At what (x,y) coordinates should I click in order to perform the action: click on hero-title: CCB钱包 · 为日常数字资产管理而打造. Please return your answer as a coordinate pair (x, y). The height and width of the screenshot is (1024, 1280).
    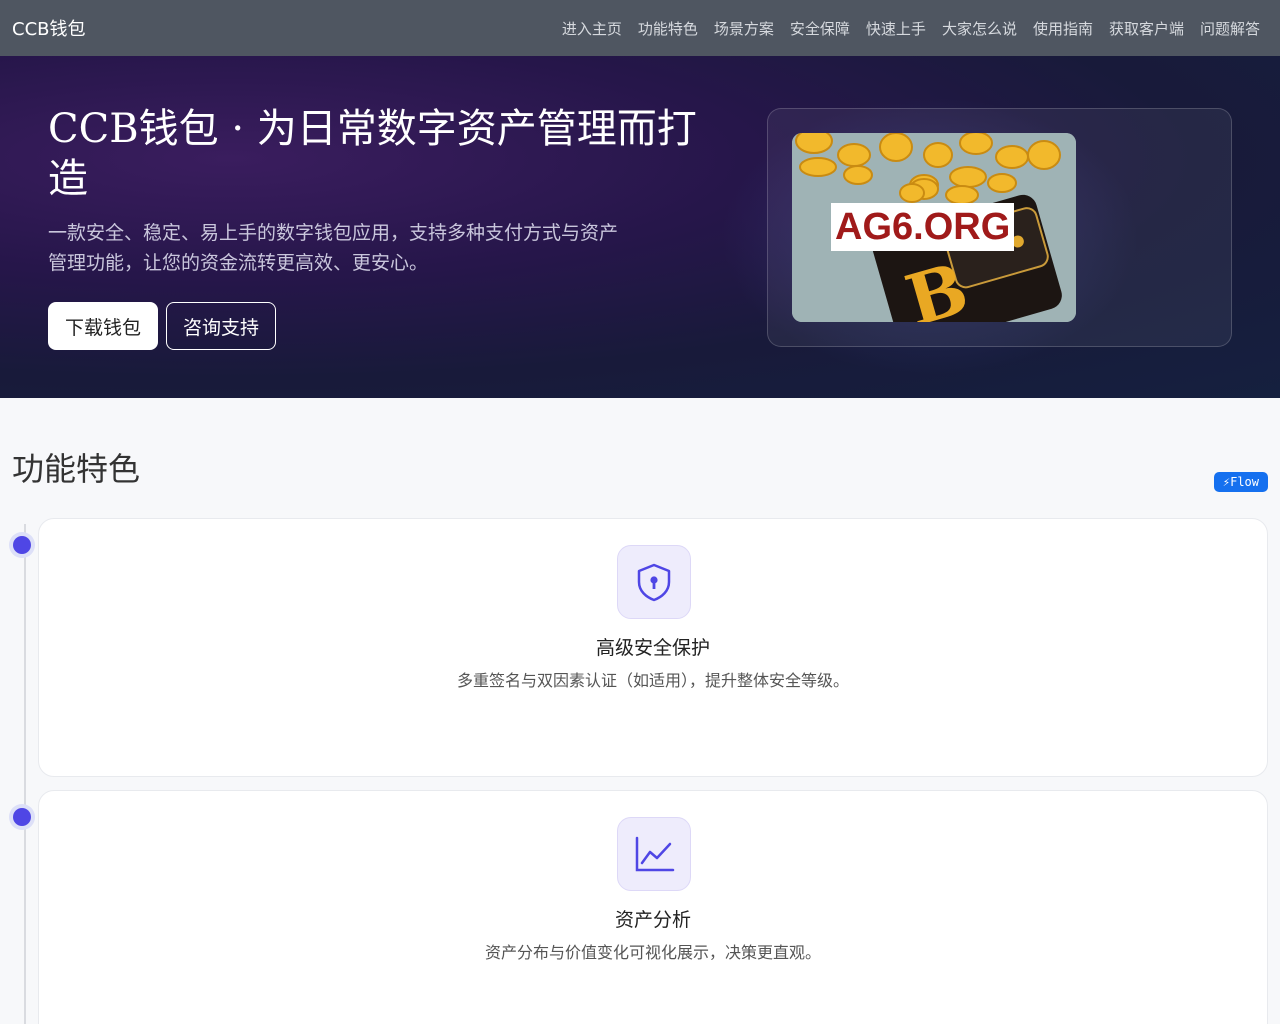
    Looking at the image, I should click on (372, 154).